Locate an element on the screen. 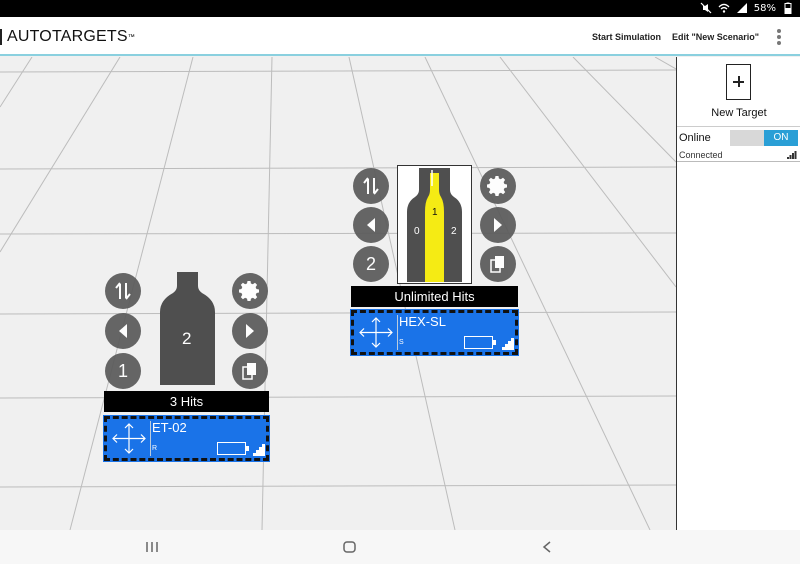 This screenshot has width=800, height=564. system-nav-bar is located at coordinates (400, 547).